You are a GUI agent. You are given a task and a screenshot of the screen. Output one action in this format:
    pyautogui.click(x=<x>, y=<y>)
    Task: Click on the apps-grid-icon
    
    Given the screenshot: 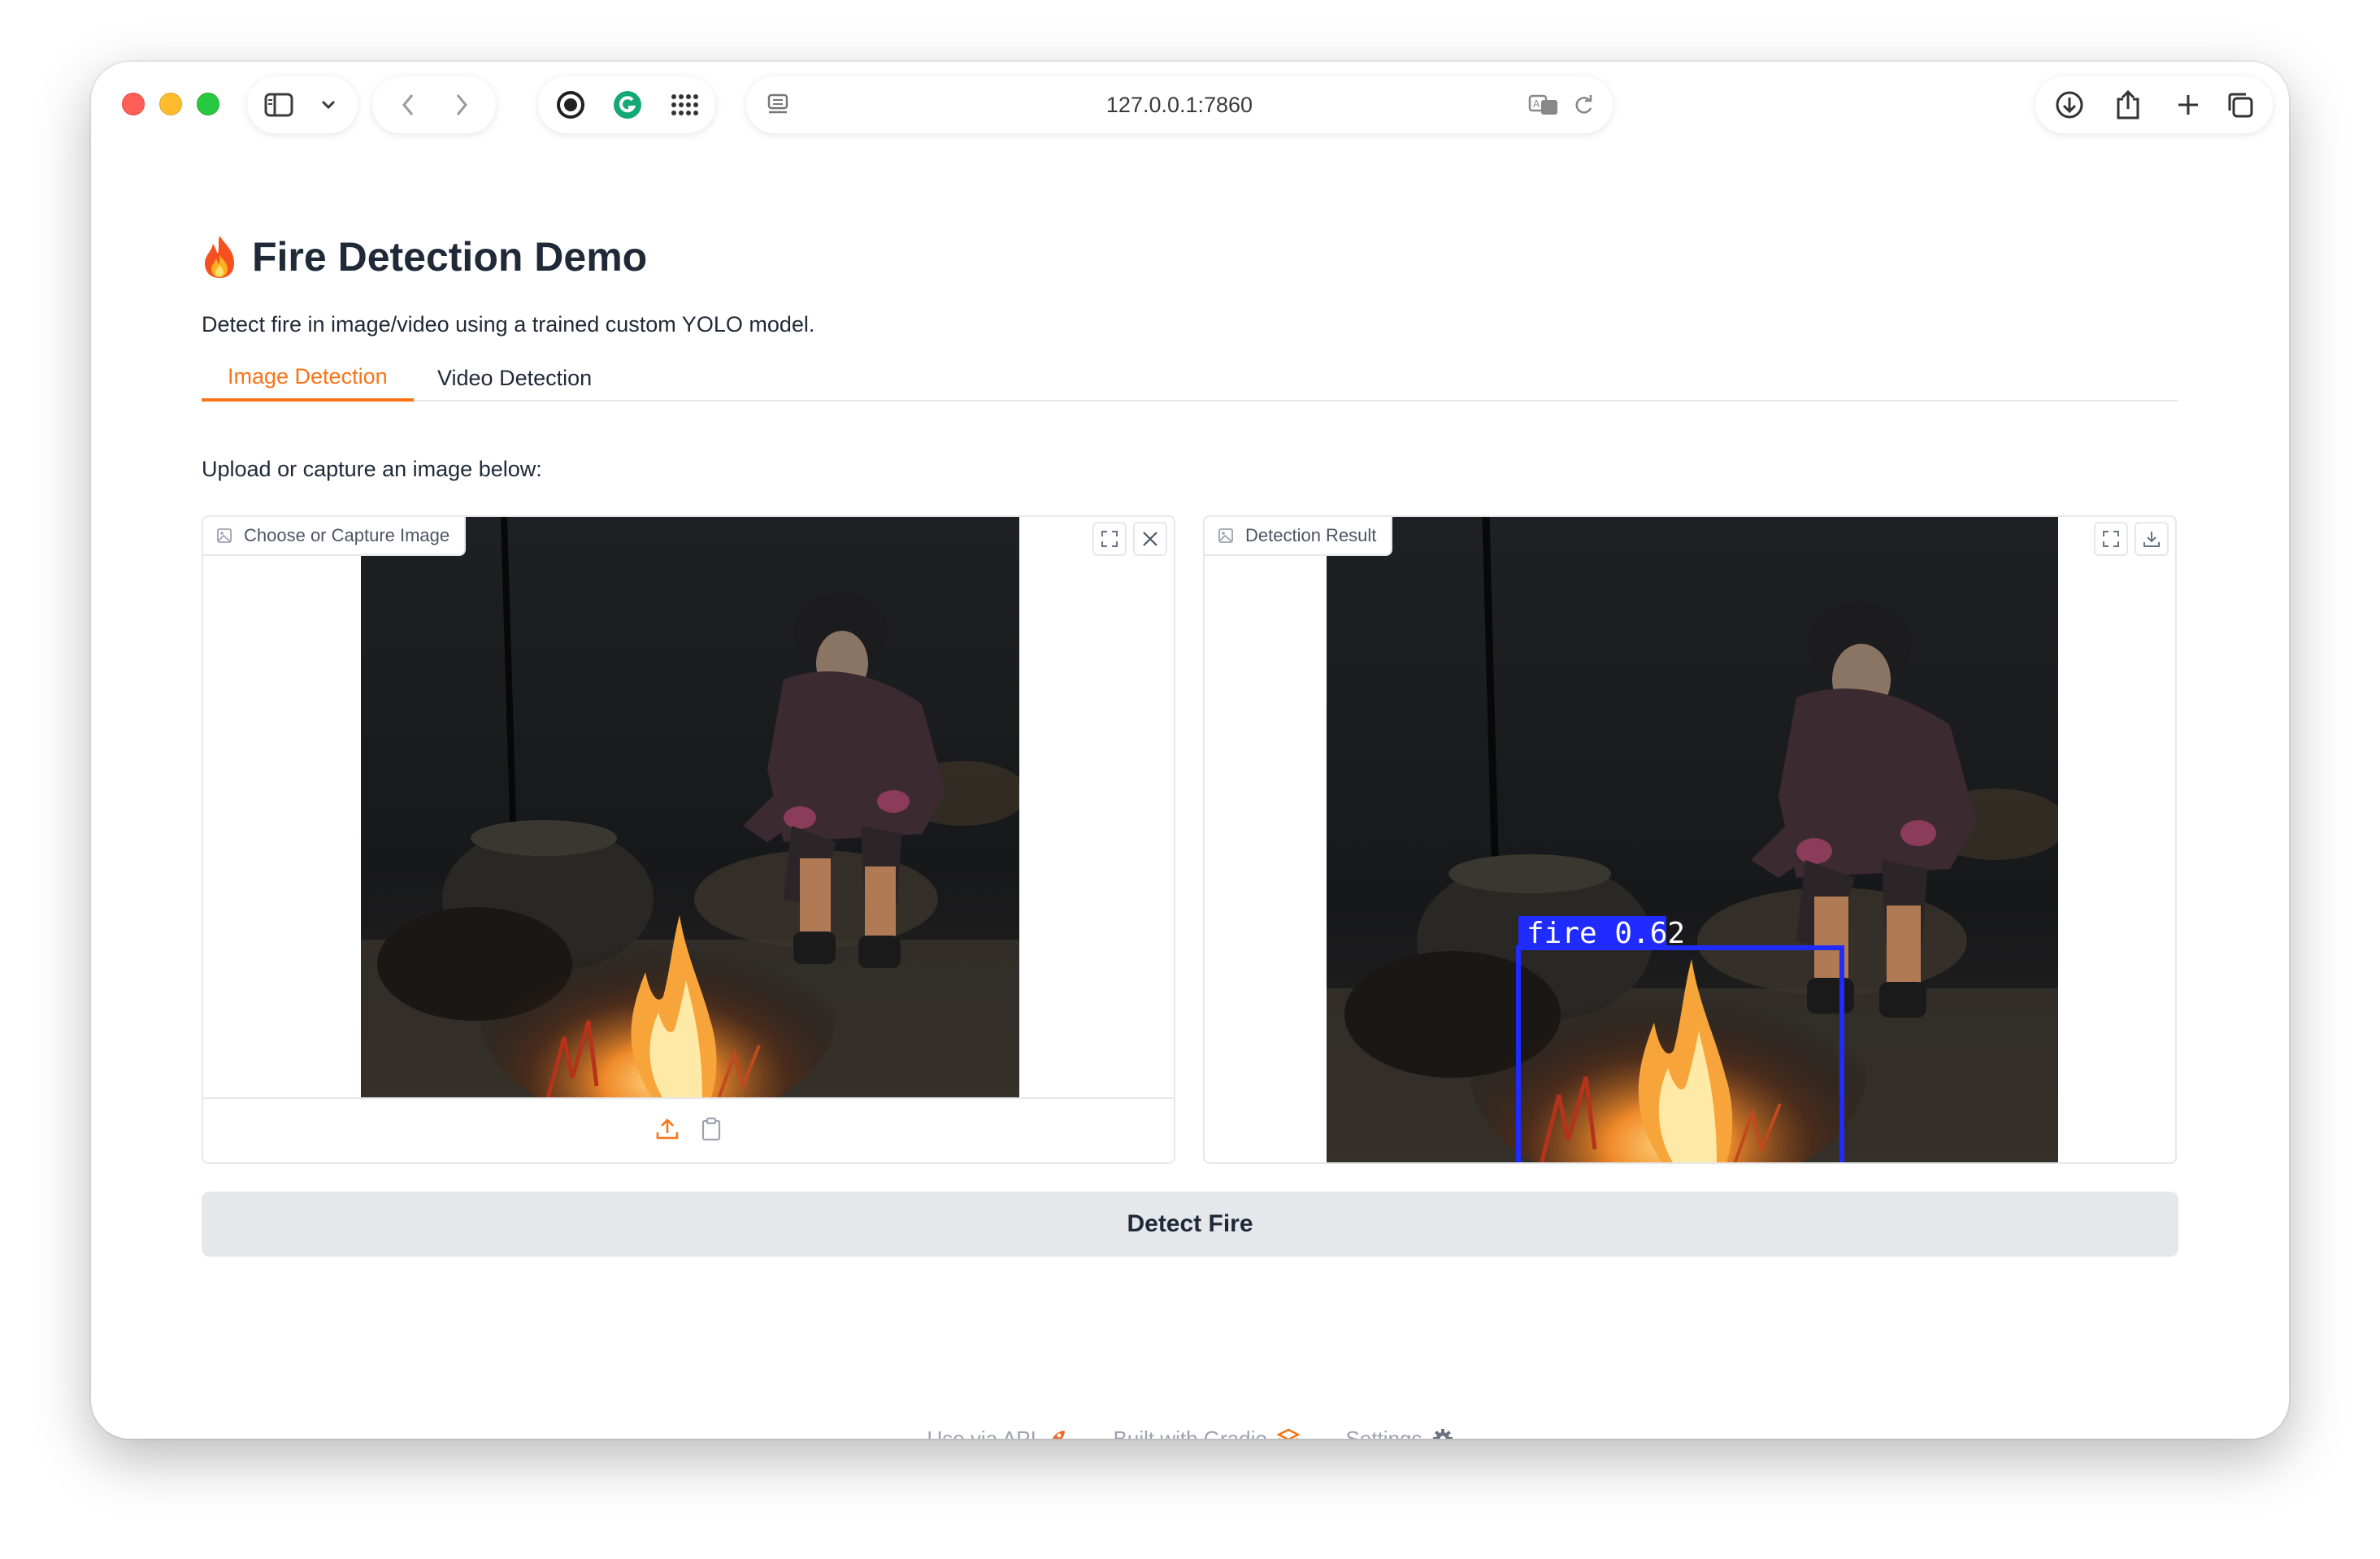 What is the action you would take?
    pyautogui.click(x=684, y=104)
    